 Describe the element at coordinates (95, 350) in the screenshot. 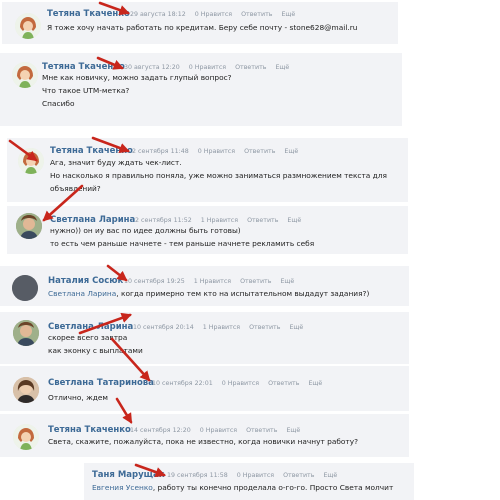

I see `comment-line: как эконку с выплатами` at that location.